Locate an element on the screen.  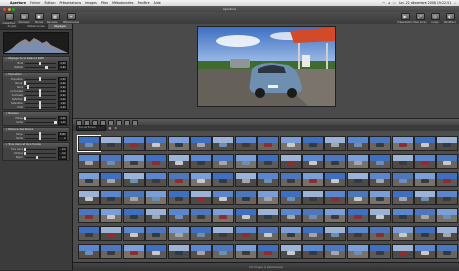
adjustment-value-field: 1,00 is located at coordinates (62, 122).